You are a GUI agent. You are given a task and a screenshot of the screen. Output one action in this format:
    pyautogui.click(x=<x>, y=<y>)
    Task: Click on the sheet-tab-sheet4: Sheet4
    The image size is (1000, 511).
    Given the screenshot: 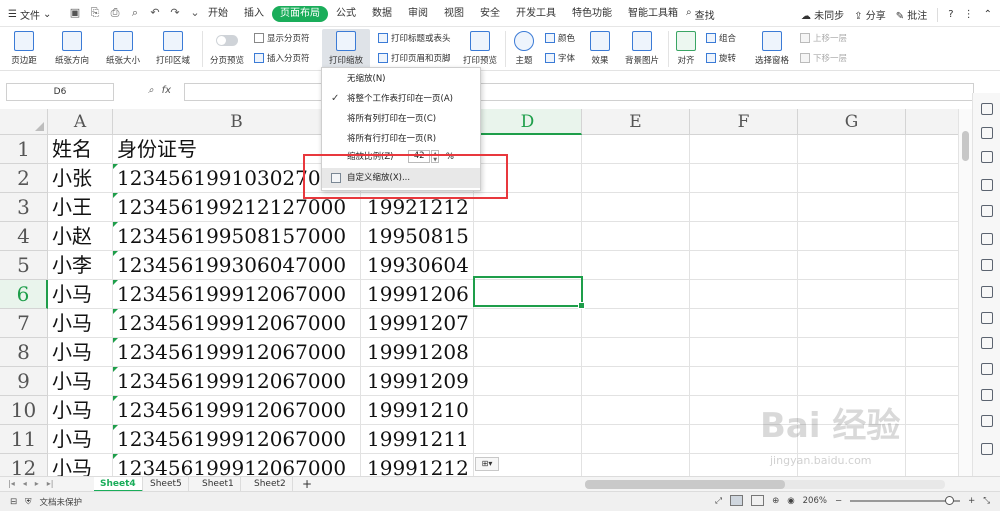 What is the action you would take?
    pyautogui.click(x=118, y=484)
    